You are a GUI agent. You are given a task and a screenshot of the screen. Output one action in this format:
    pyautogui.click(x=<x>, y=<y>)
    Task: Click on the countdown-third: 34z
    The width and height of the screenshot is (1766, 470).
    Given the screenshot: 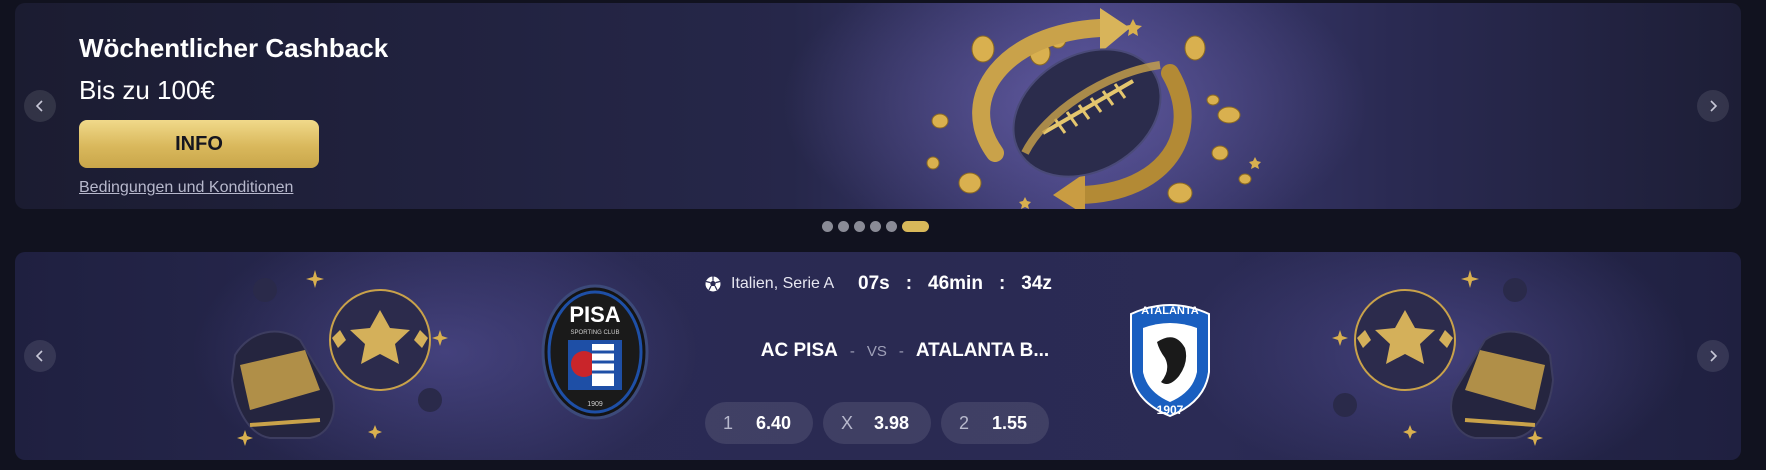 What is the action you would take?
    pyautogui.click(x=1036, y=283)
    